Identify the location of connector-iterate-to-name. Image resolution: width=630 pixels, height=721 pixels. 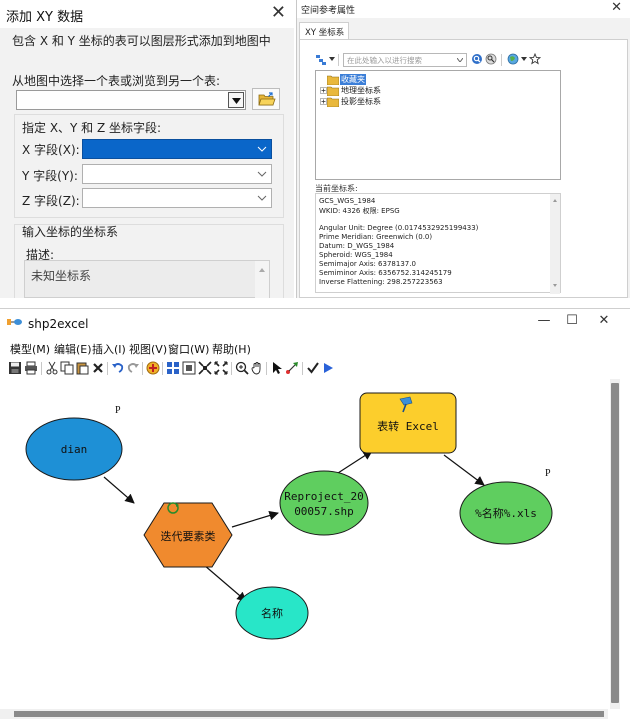
(225, 583).